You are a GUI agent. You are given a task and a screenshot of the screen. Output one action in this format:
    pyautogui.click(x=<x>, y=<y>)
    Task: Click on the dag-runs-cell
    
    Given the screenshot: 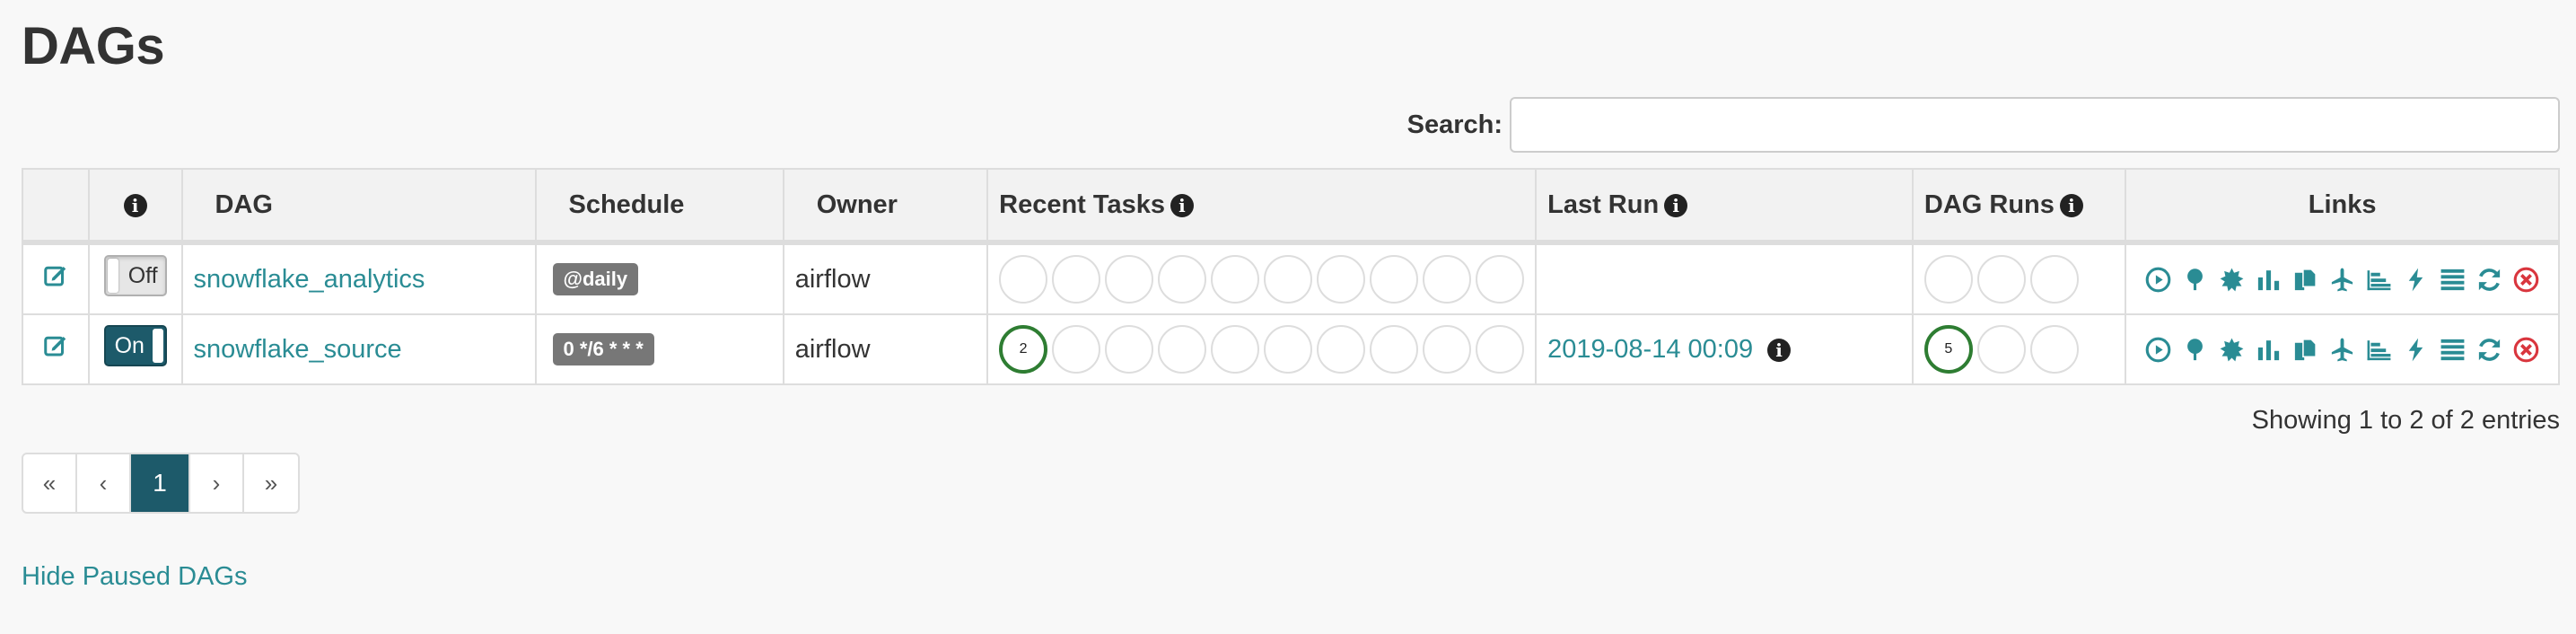 What is the action you would take?
    pyautogui.click(x=2019, y=278)
    